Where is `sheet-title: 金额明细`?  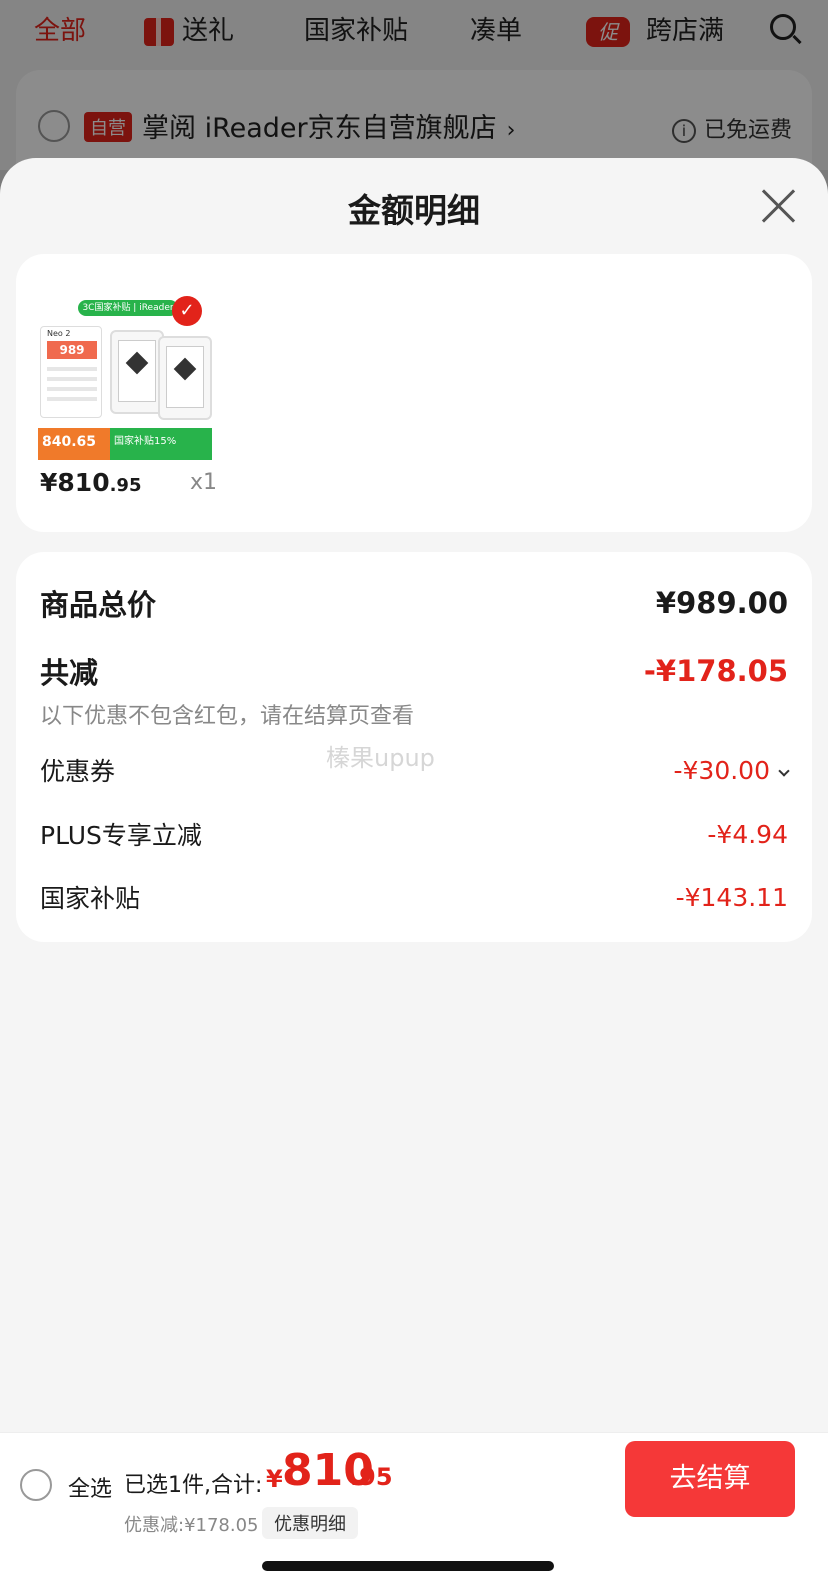
sheet-title: 金额明细 is located at coordinates (414, 210).